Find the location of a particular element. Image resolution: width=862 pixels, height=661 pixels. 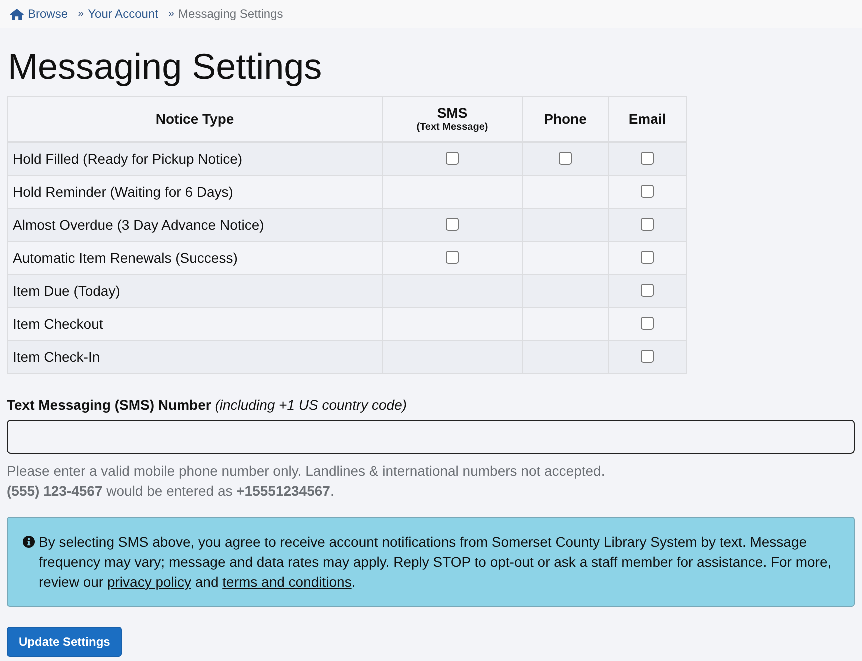

consent-text: By selecting SMS above, you agree to receive account notifications from Somerset County Library System by text. Message frequency may vary; message and data rates may apply. Reply STOP to opt-out or ask a staff member for assistance. For more, review our privacy policy and terms and conditions. is located at coordinates (436, 562).